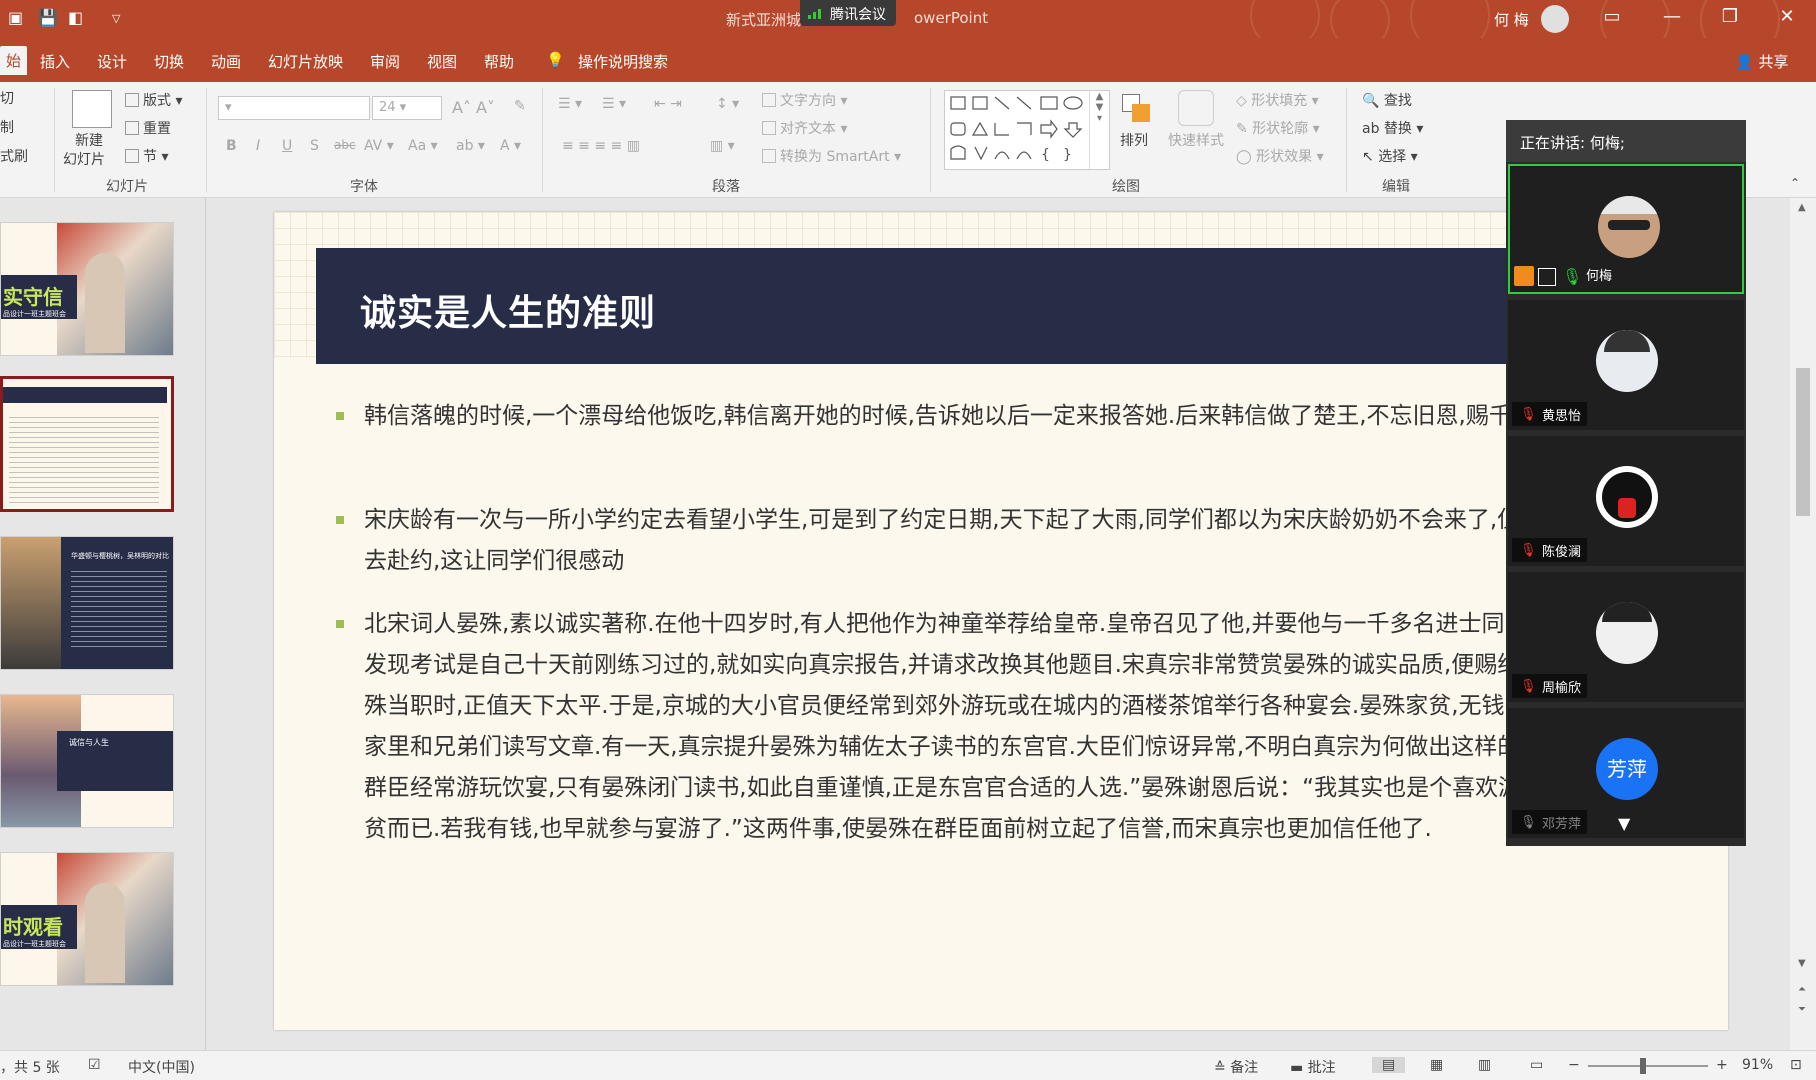 This screenshot has width=1816, height=1080. Describe the element at coordinates (423, 146) in the screenshot. I see `change-case-icon: Aa ▾` at that location.